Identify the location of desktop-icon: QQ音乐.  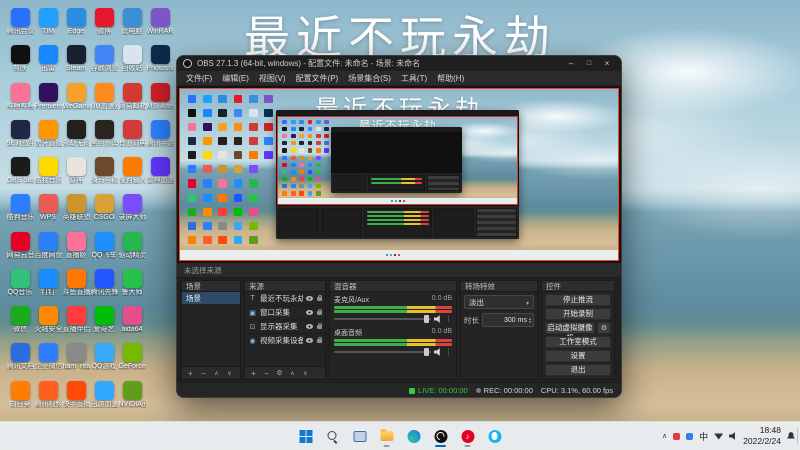
(20, 285).